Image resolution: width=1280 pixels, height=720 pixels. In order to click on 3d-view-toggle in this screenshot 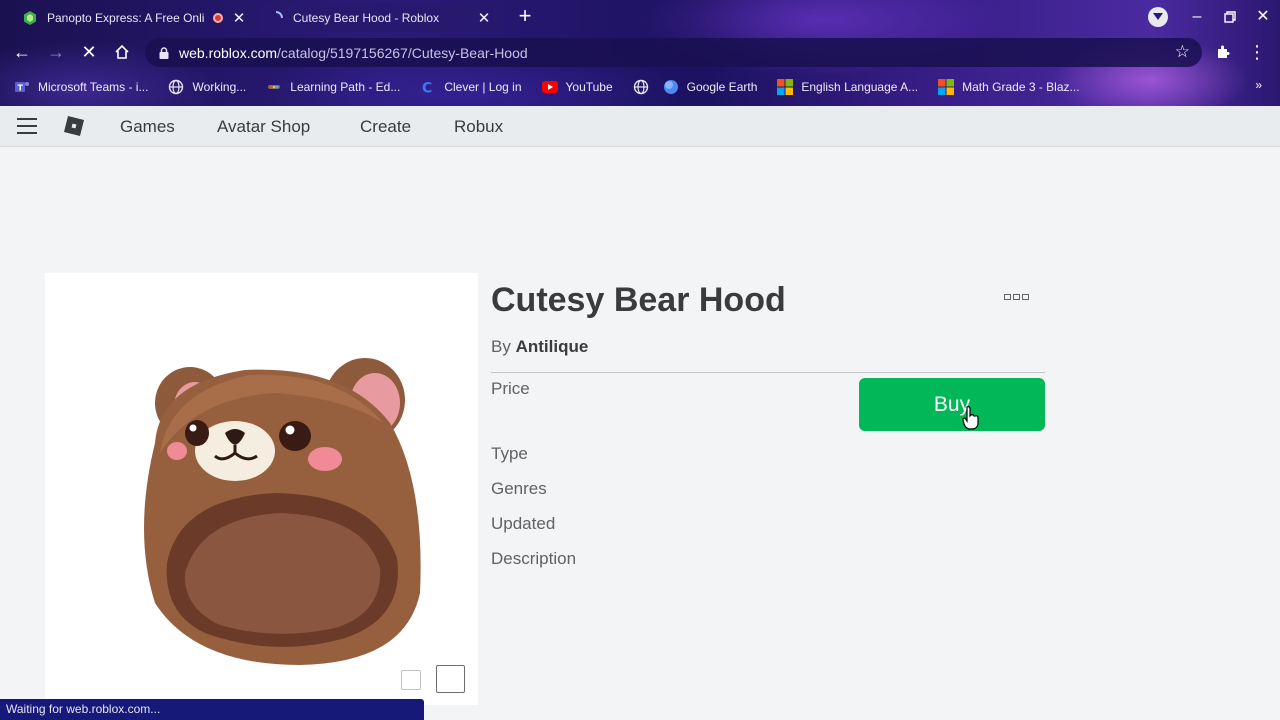, I will do `click(450, 679)`.